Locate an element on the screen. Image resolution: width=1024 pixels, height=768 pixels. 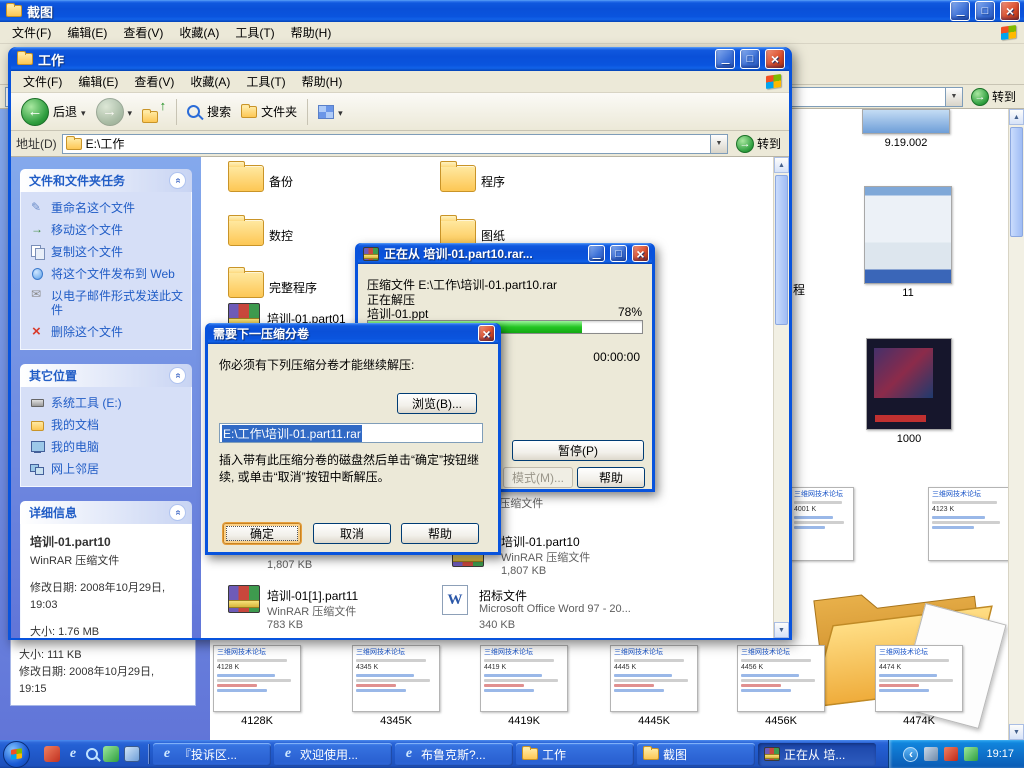
image-thumbnail: 三维网技术论坛 4456 K is located at coordinates (781, 678).